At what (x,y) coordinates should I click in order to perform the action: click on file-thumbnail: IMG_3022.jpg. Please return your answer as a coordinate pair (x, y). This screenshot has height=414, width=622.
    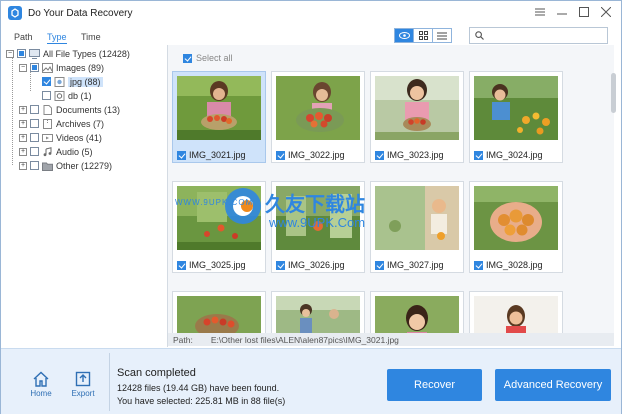
    Looking at the image, I should click on (318, 117).